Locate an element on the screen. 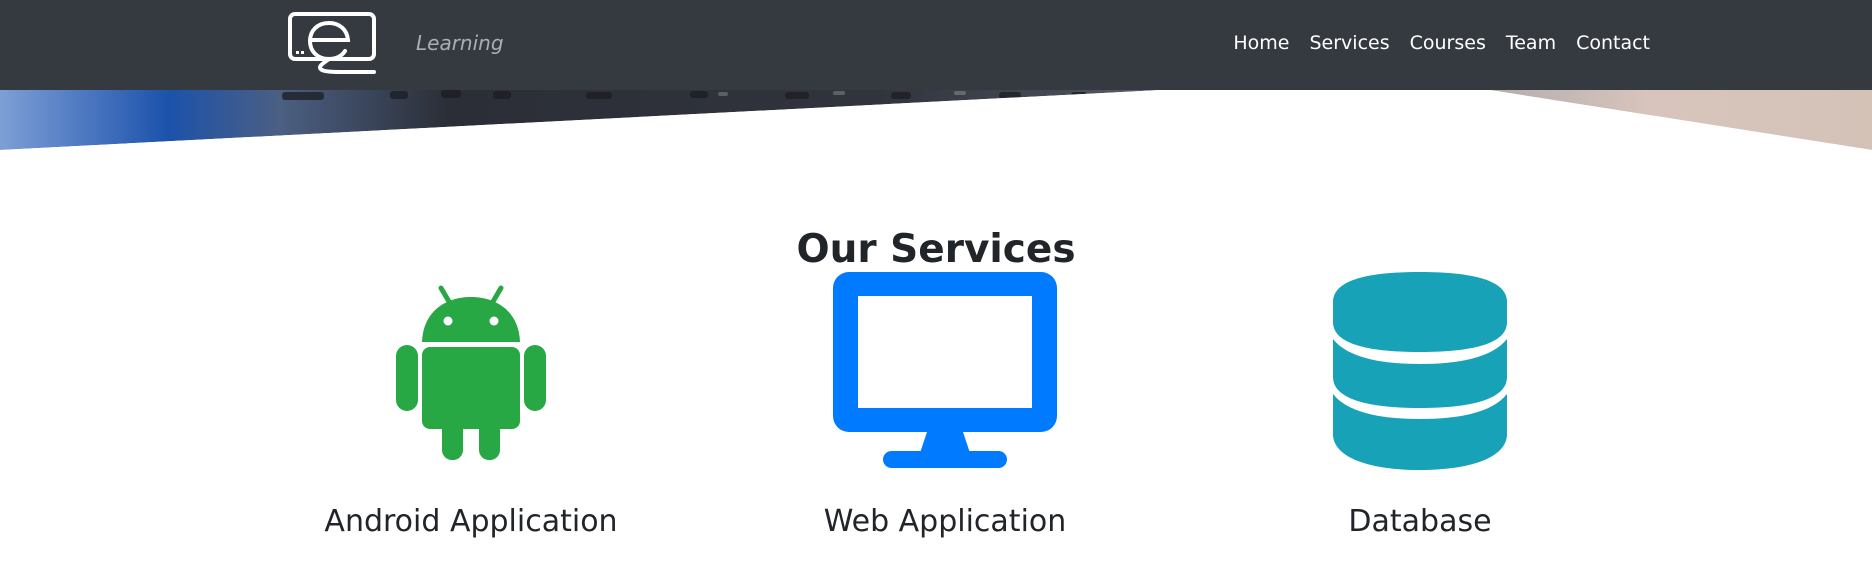  service-card-android: Android Application is located at coordinates (471, 410).